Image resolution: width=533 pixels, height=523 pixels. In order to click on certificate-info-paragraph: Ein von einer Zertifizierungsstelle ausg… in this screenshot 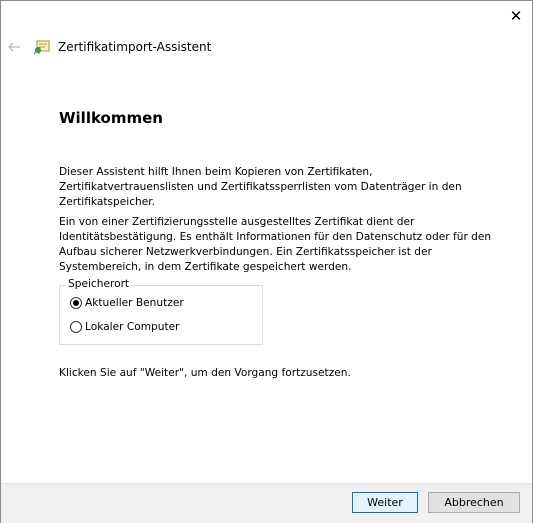, I will do `click(275, 244)`.